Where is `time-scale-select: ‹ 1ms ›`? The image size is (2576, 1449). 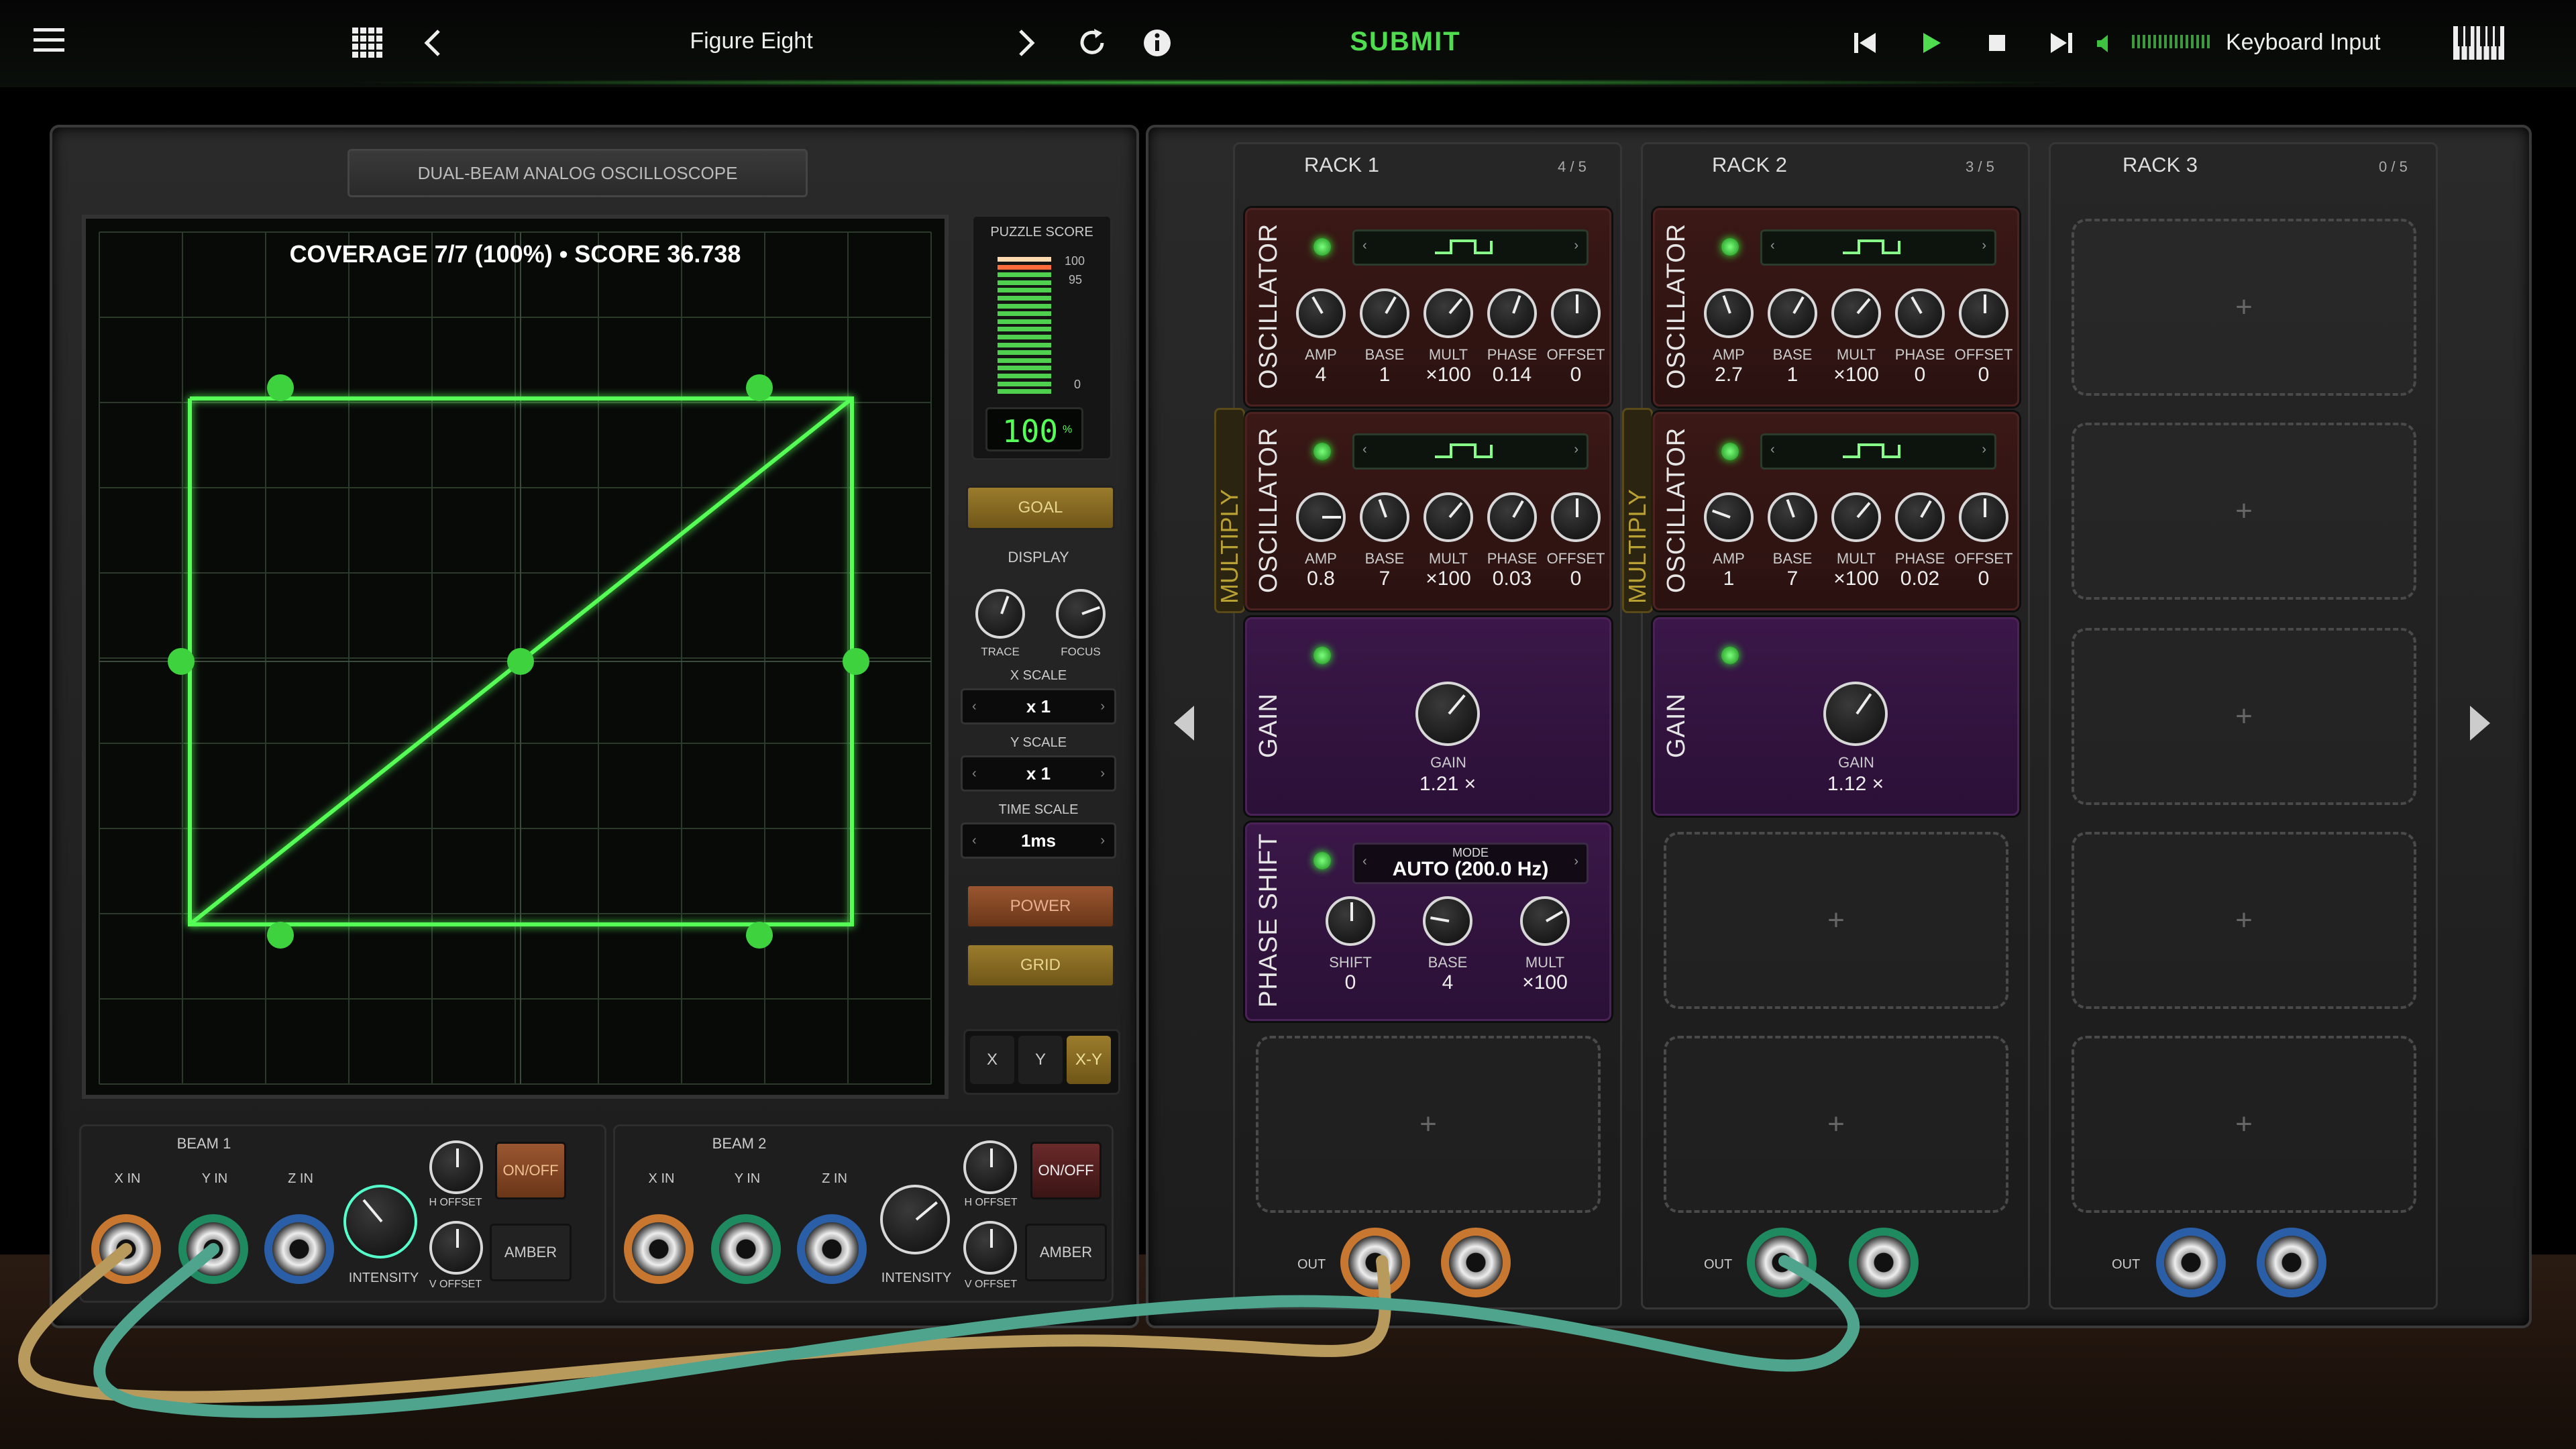
time-scale-select: ‹ 1ms › is located at coordinates (1038, 840).